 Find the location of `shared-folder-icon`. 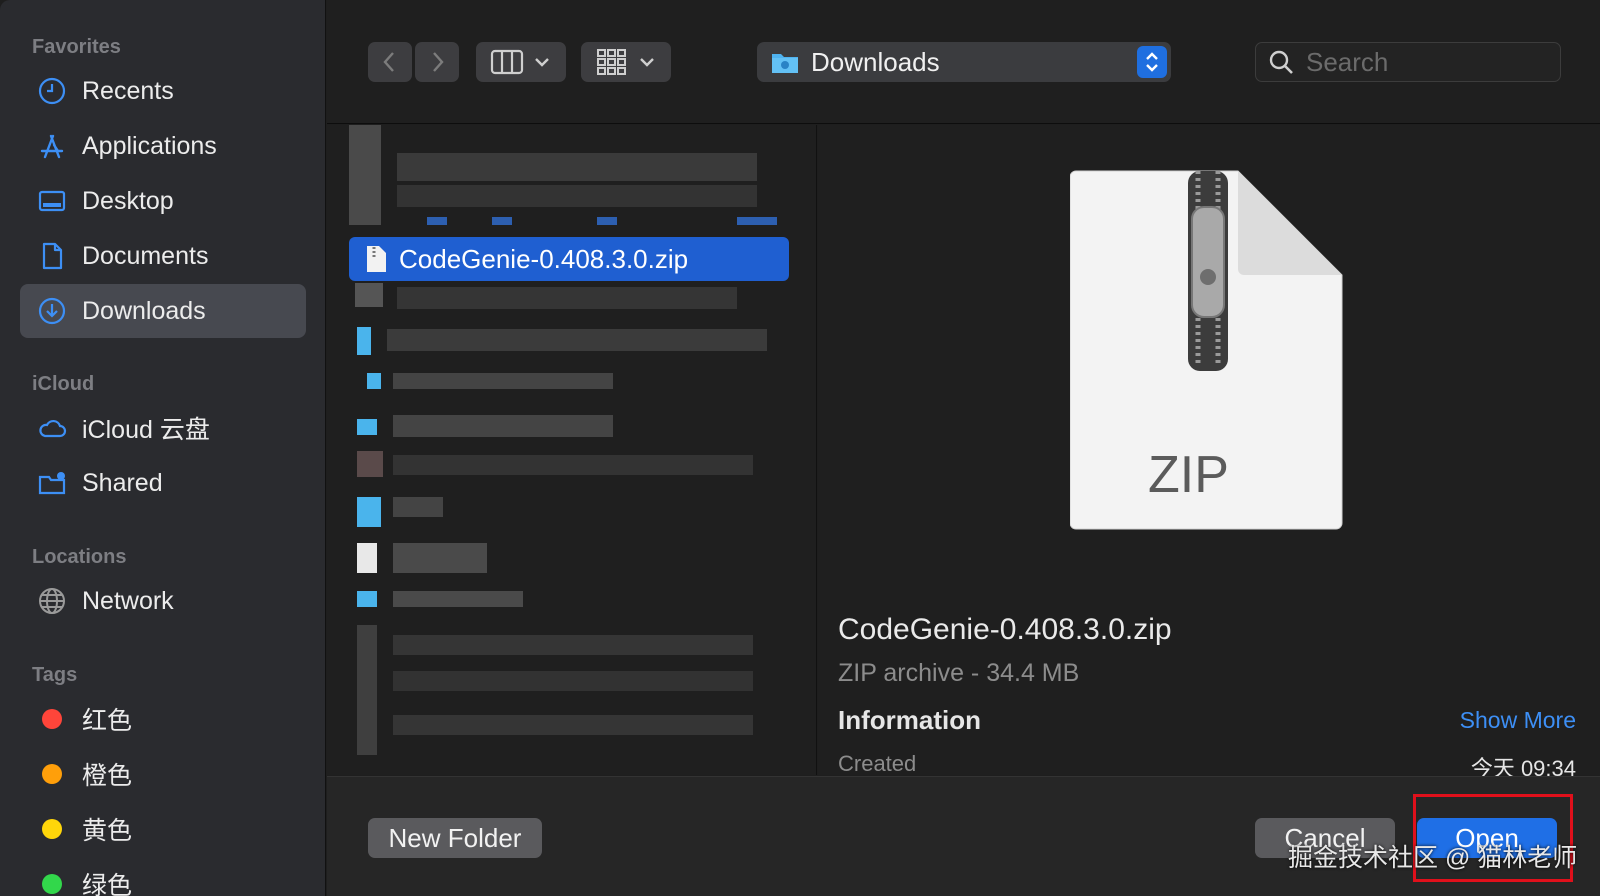

shared-folder-icon is located at coordinates (52, 483).